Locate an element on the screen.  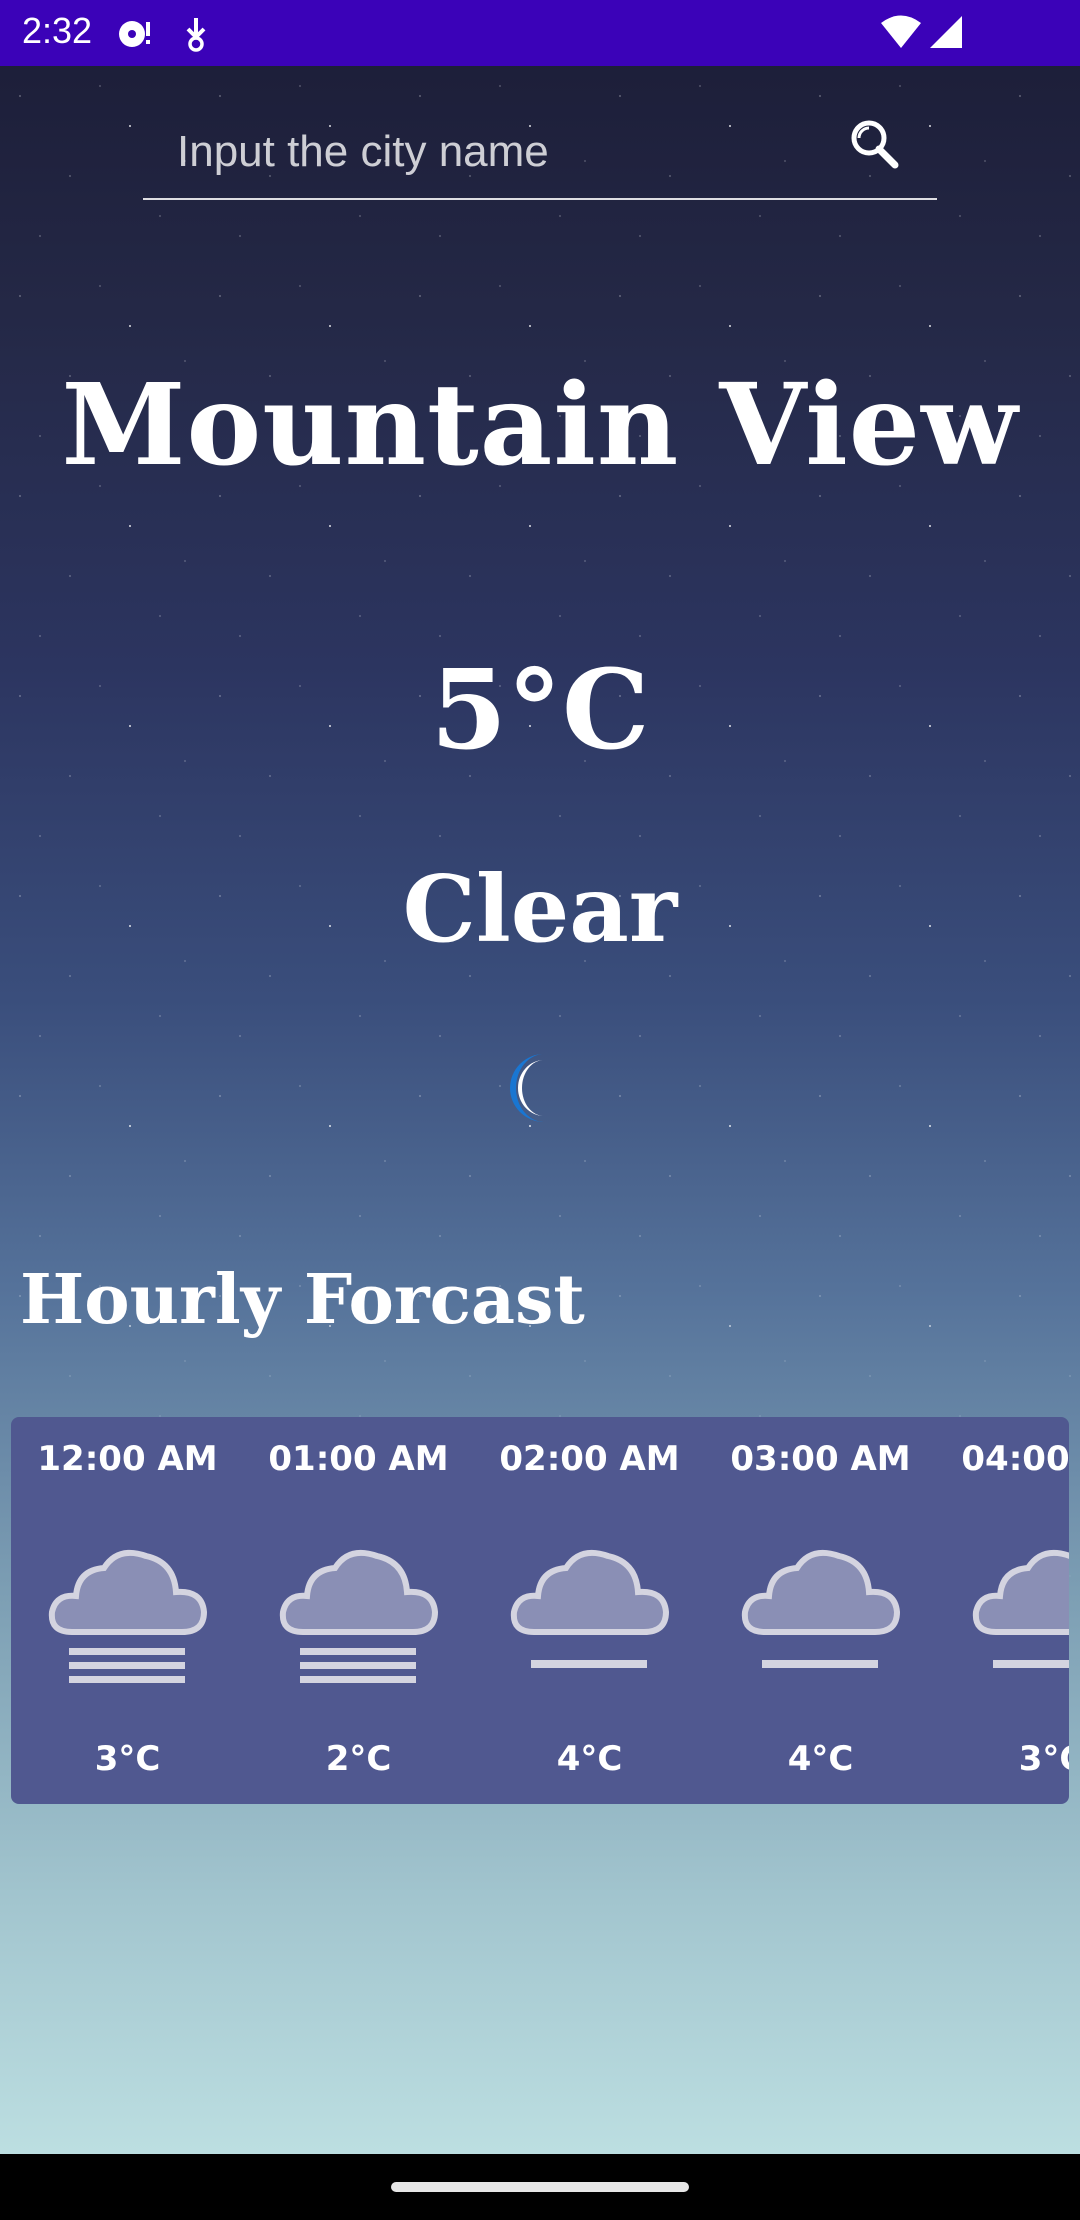
hourly-time: 03:00 AM is located at coordinates (820, 1459).